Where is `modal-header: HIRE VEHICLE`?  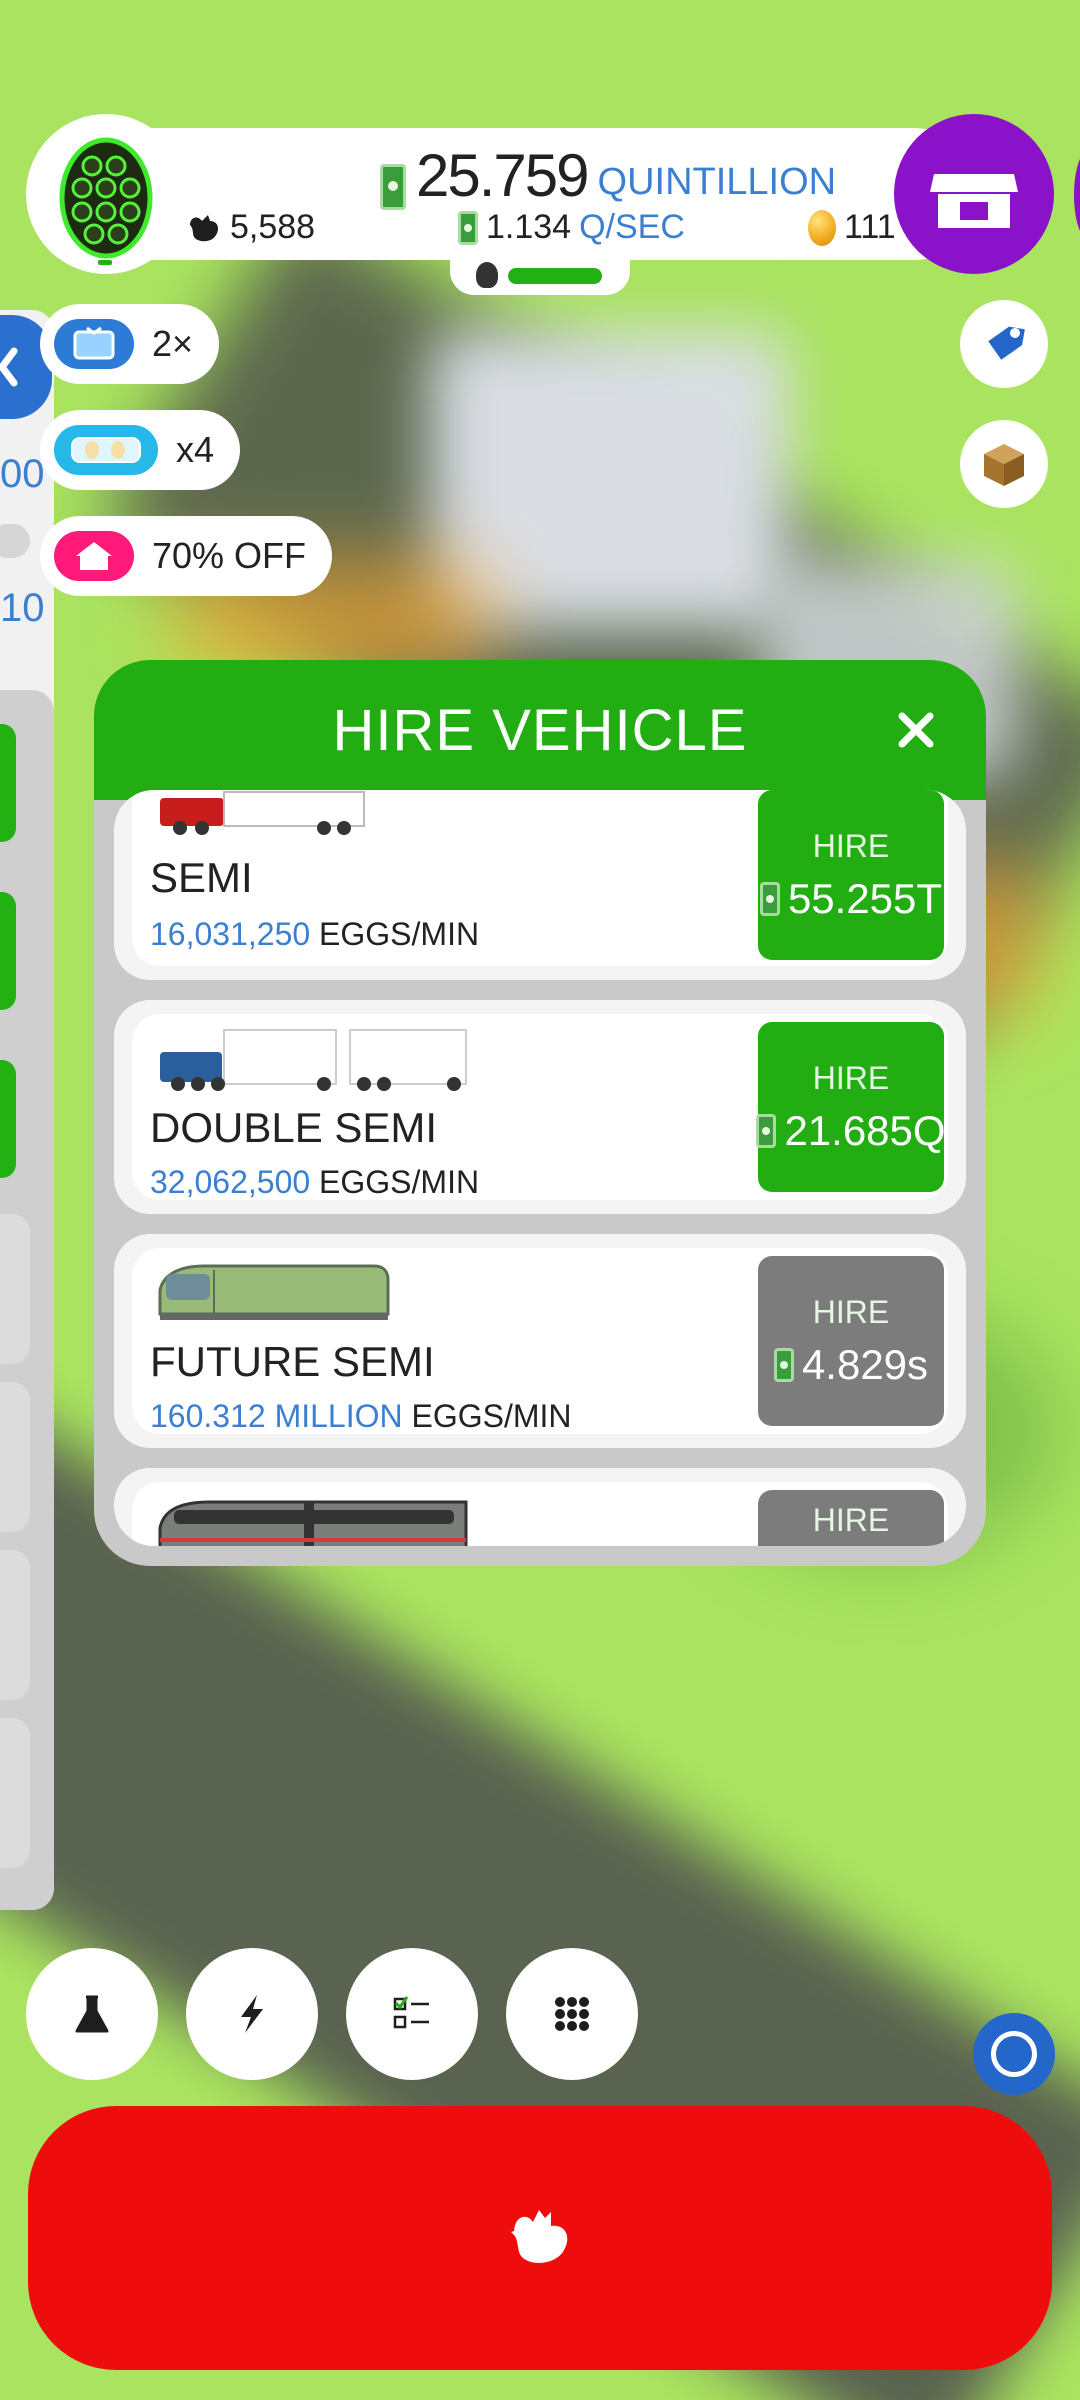
modal-header: HIRE VEHICLE is located at coordinates (540, 730).